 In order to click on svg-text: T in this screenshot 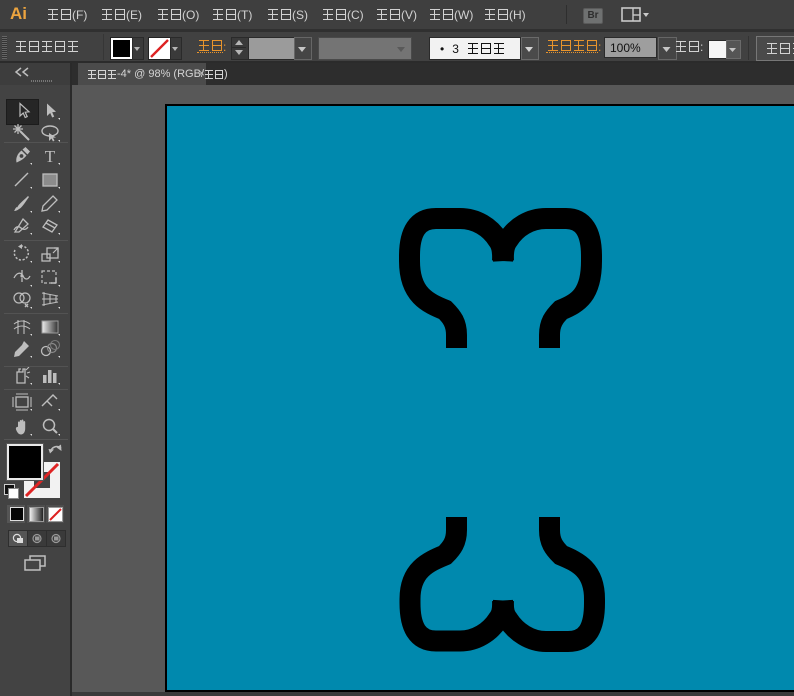, I will do `click(50, 156)`.